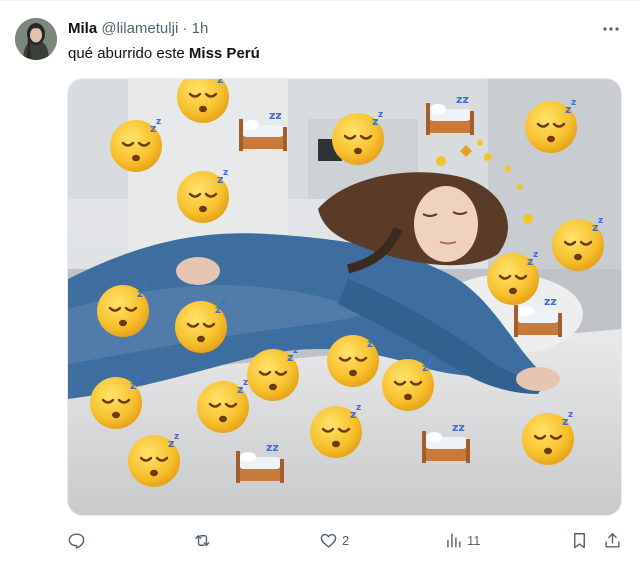 This screenshot has width=640, height=567. I want to click on view-count: 11, so click(474, 540).